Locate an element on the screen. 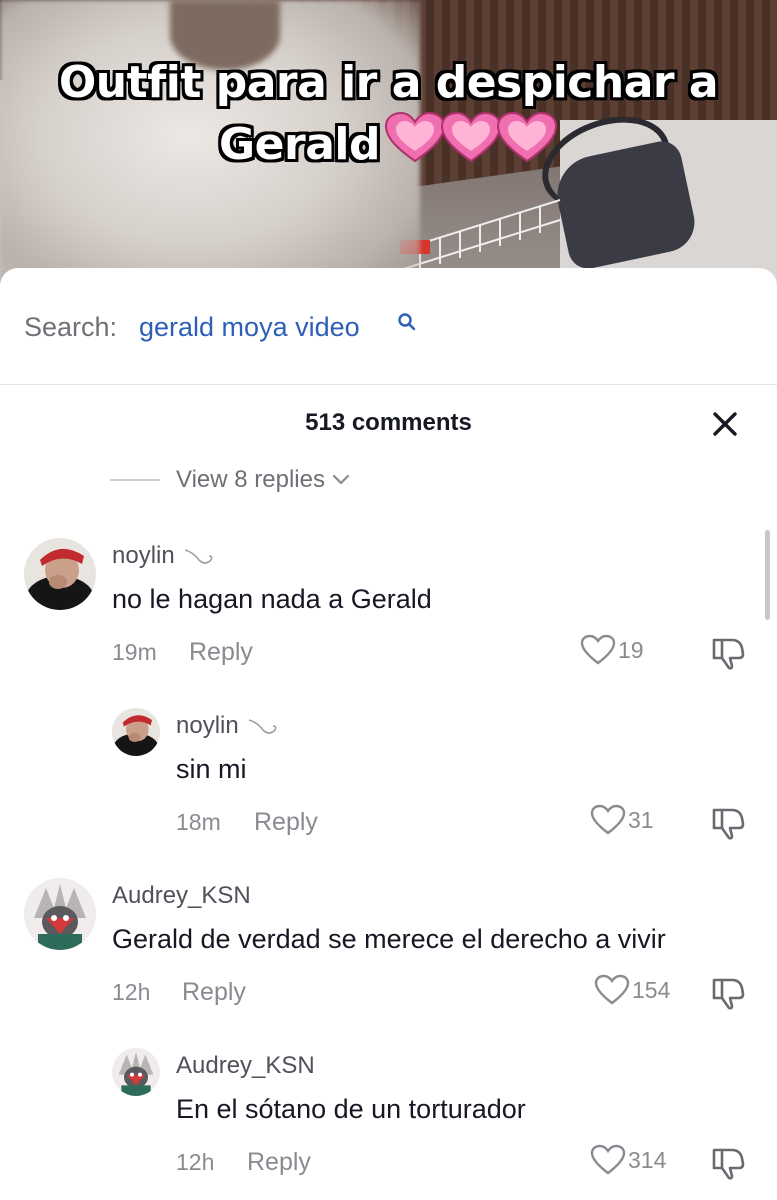 The height and width of the screenshot is (1200, 777). like-count: 154 is located at coordinates (651, 989).